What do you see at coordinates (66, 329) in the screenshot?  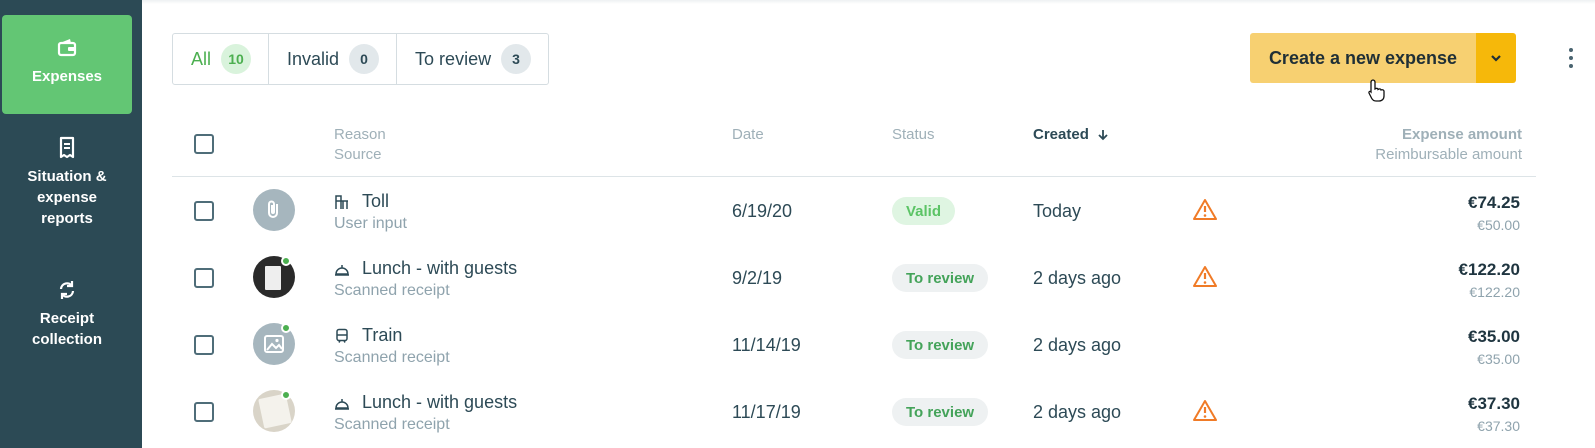 I see `sidebar-item-label: Receipt collection` at bounding box center [66, 329].